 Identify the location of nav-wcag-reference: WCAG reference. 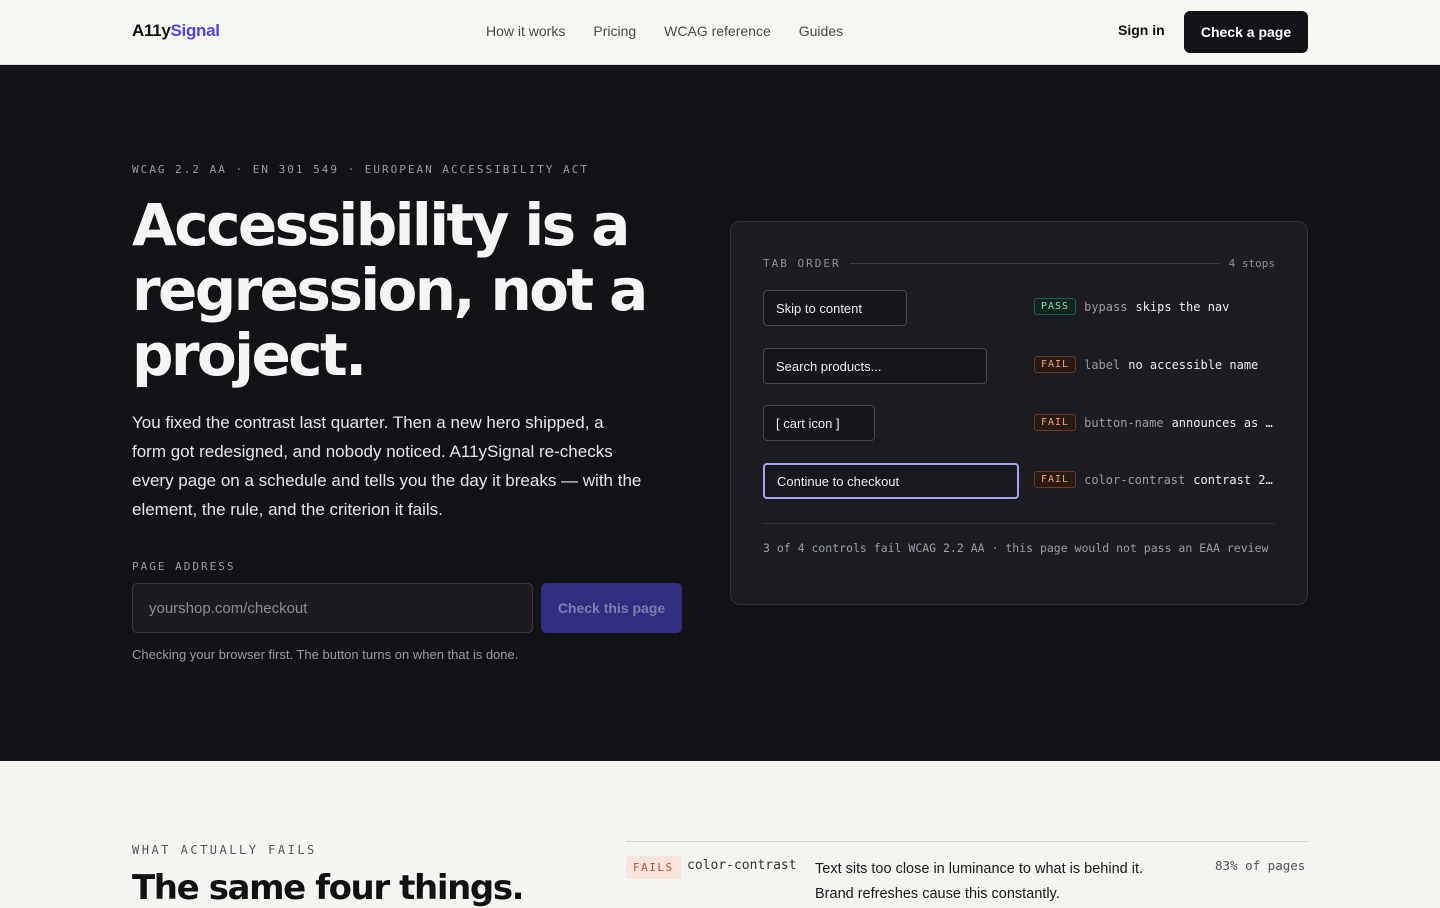
(717, 31).